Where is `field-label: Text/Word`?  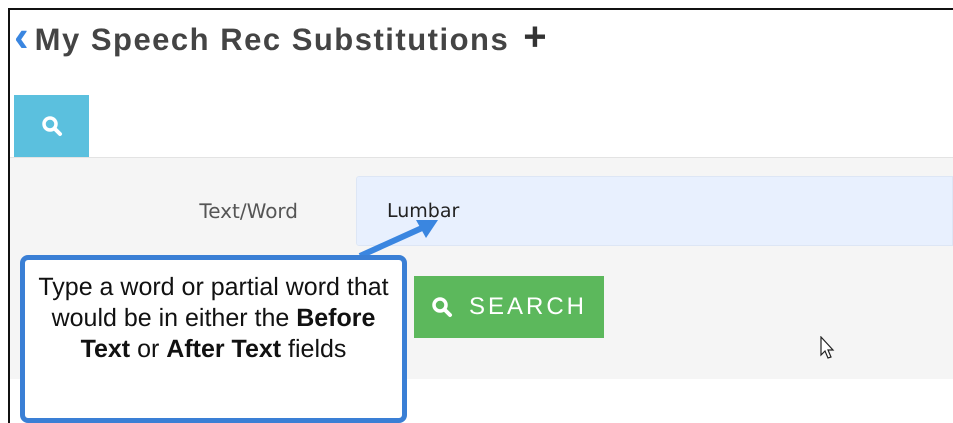
field-label: Text/Word is located at coordinates (248, 211).